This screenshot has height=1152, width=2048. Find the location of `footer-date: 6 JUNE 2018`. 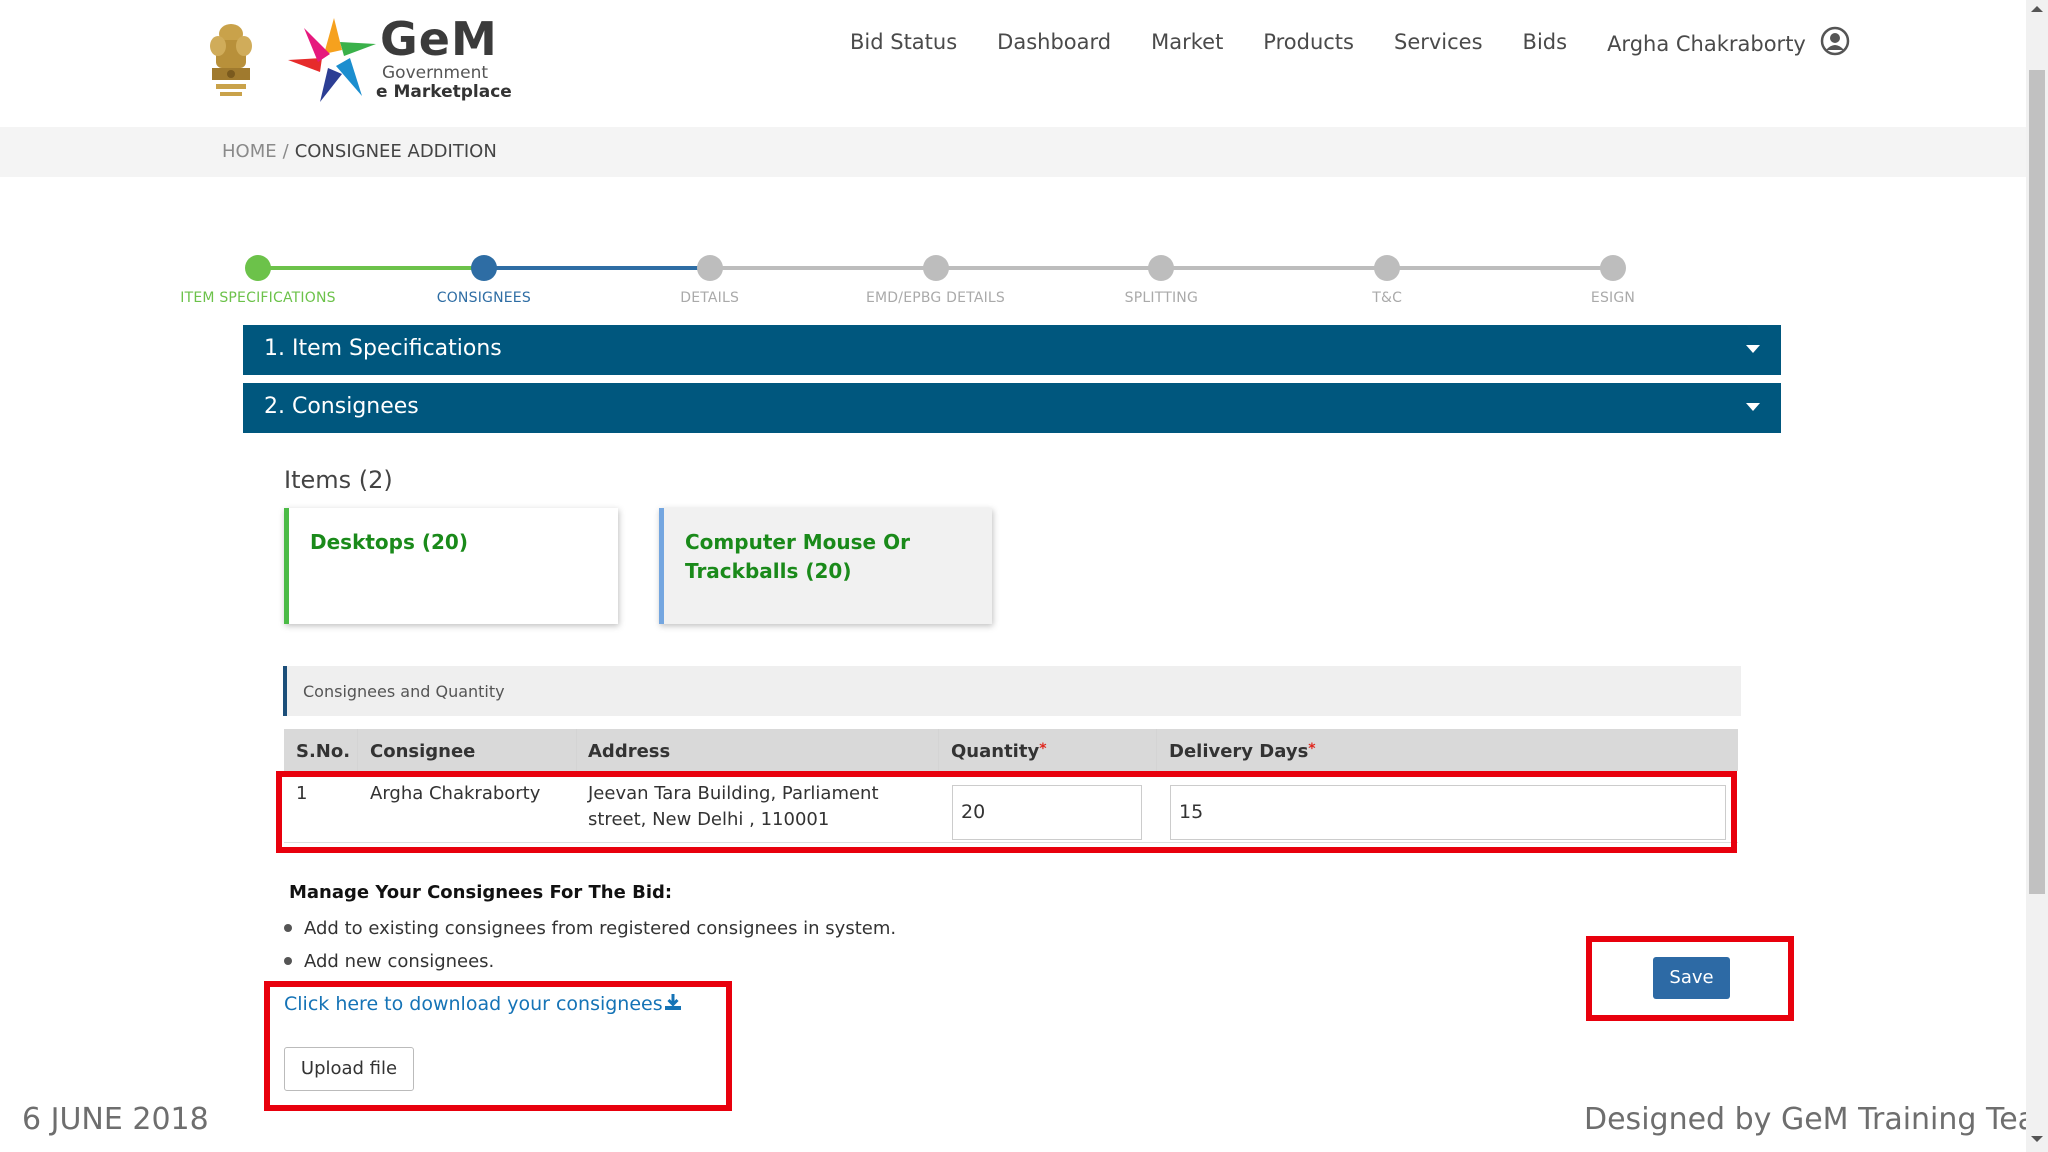

footer-date: 6 JUNE 2018 is located at coordinates (115, 1119).